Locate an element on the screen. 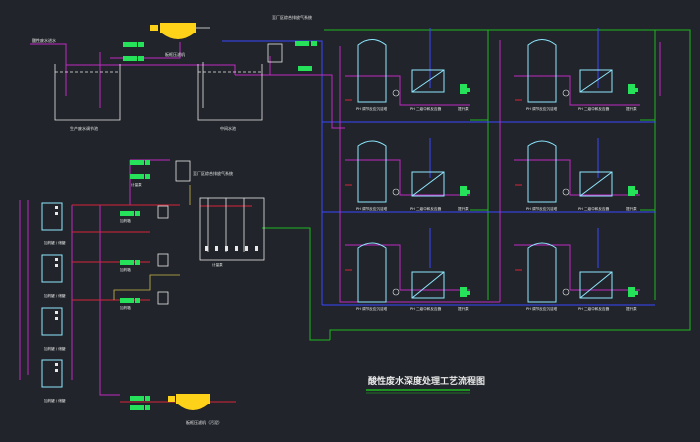 This screenshot has width=700, height=442. inlet-label: 酸性废水进水 is located at coordinates (44, 40).